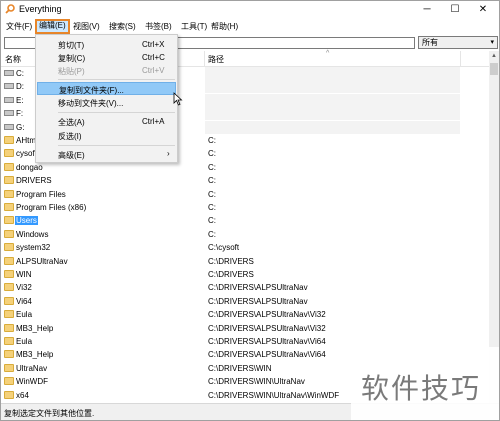  What do you see at coordinates (494, 69) in the screenshot?
I see `scrollbar-thumb` at bounding box center [494, 69].